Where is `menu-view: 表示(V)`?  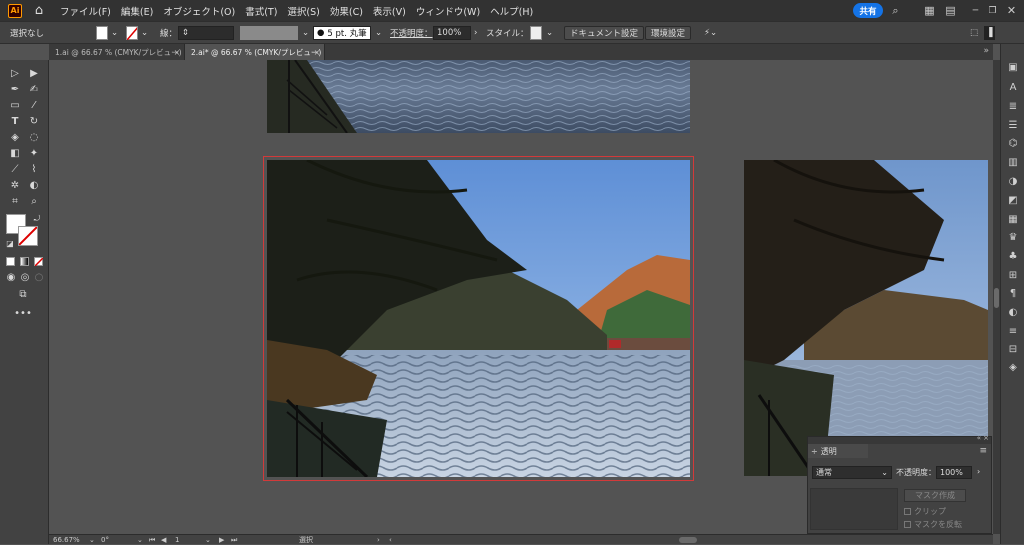
menu-view: 表示(V) is located at coordinates (389, 11).